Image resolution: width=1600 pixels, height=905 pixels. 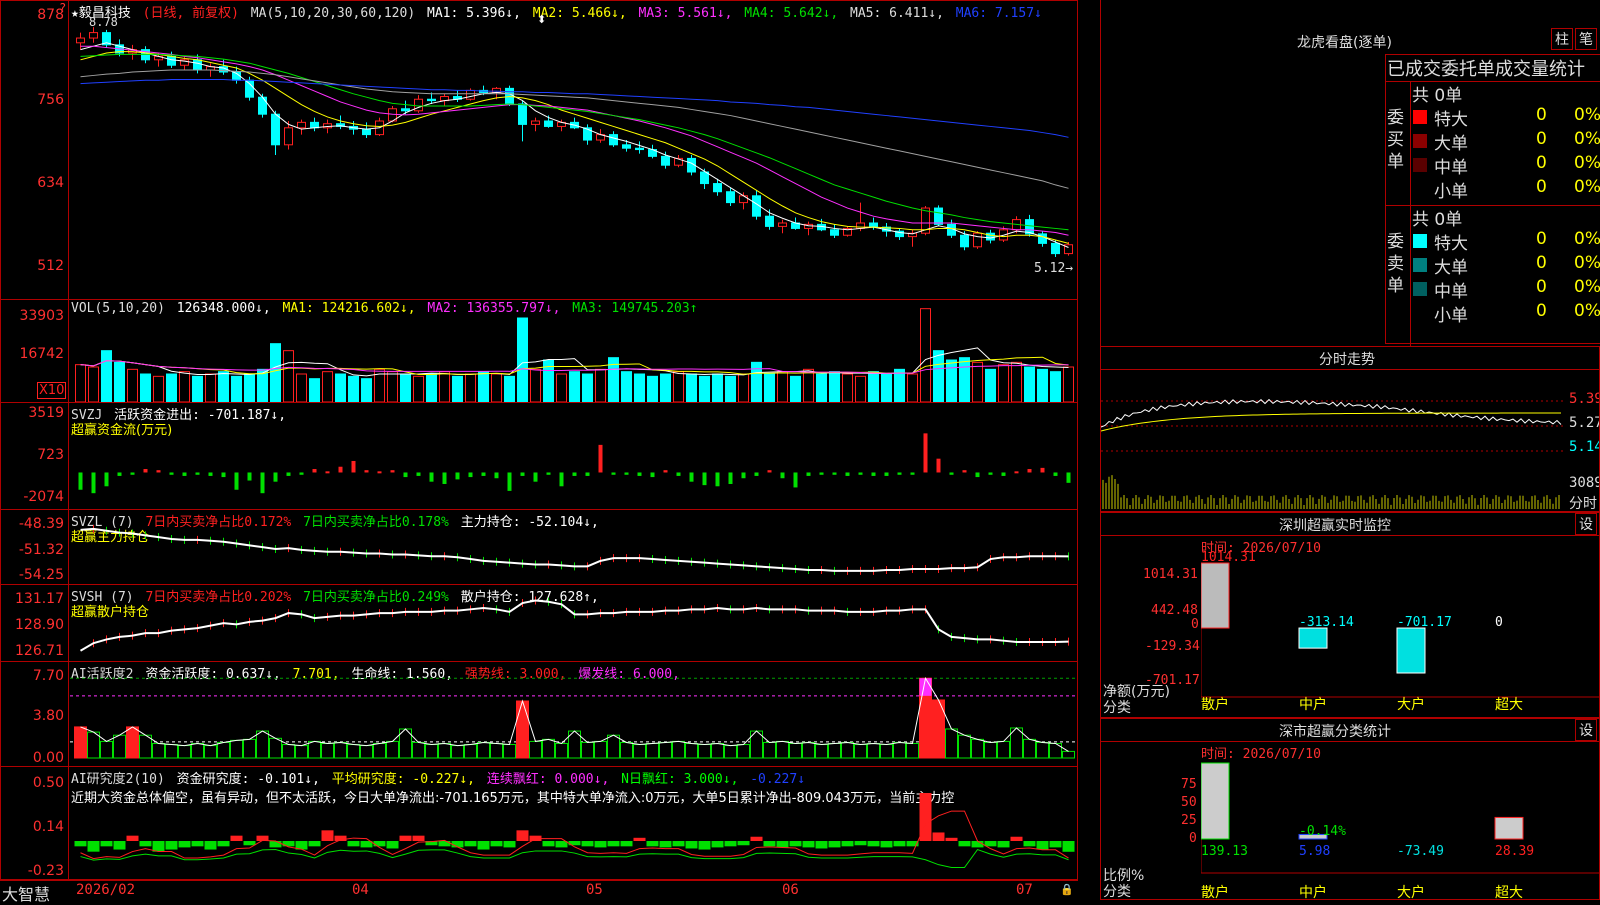 I want to click on svzj-chart, so click(x=574, y=456).